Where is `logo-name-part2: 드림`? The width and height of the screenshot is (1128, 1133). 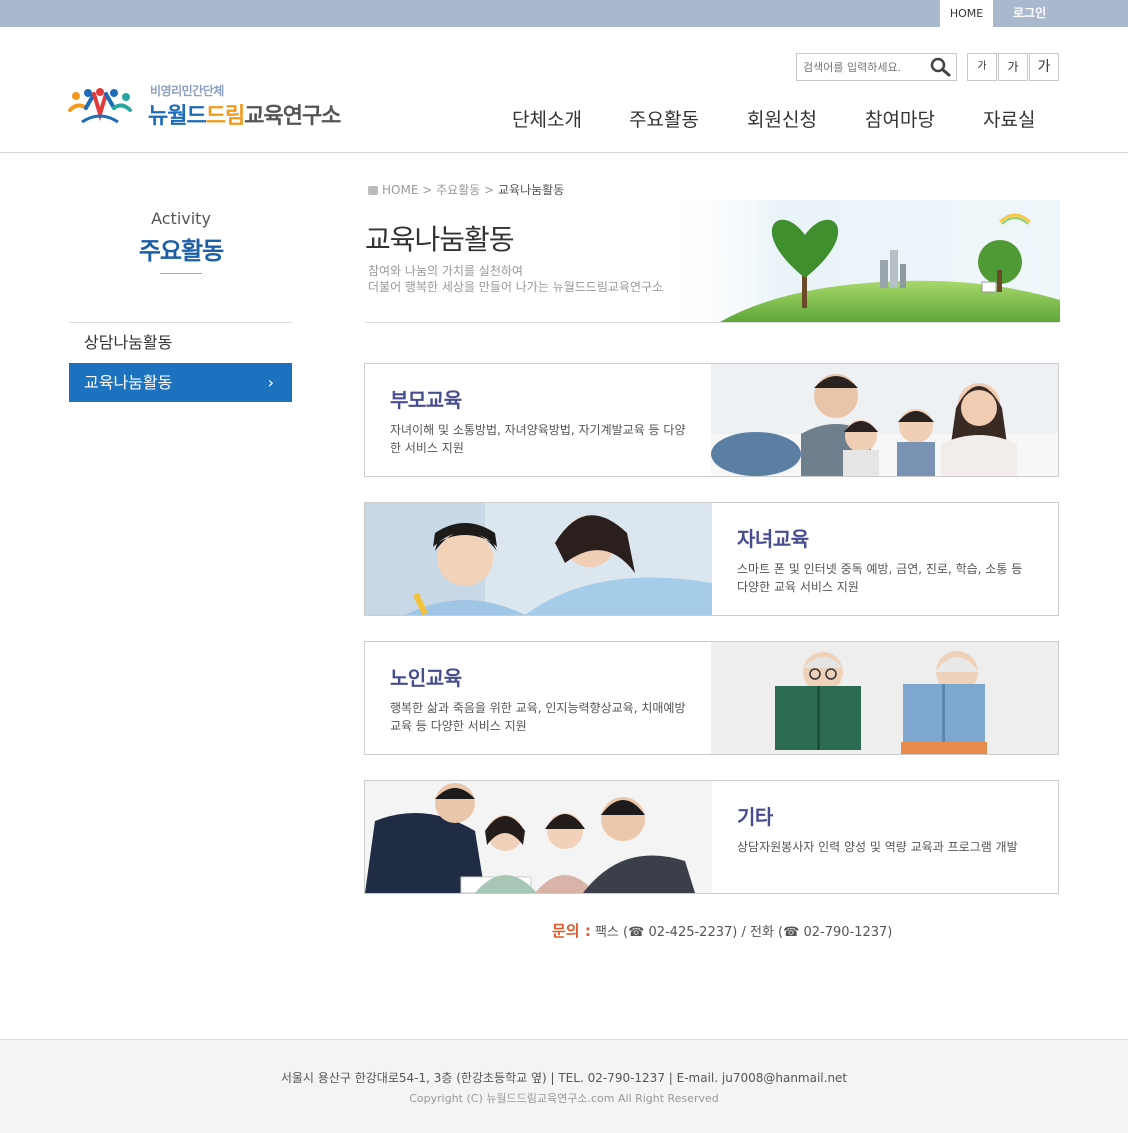
logo-name-part2: 드림 is located at coordinates (225, 116).